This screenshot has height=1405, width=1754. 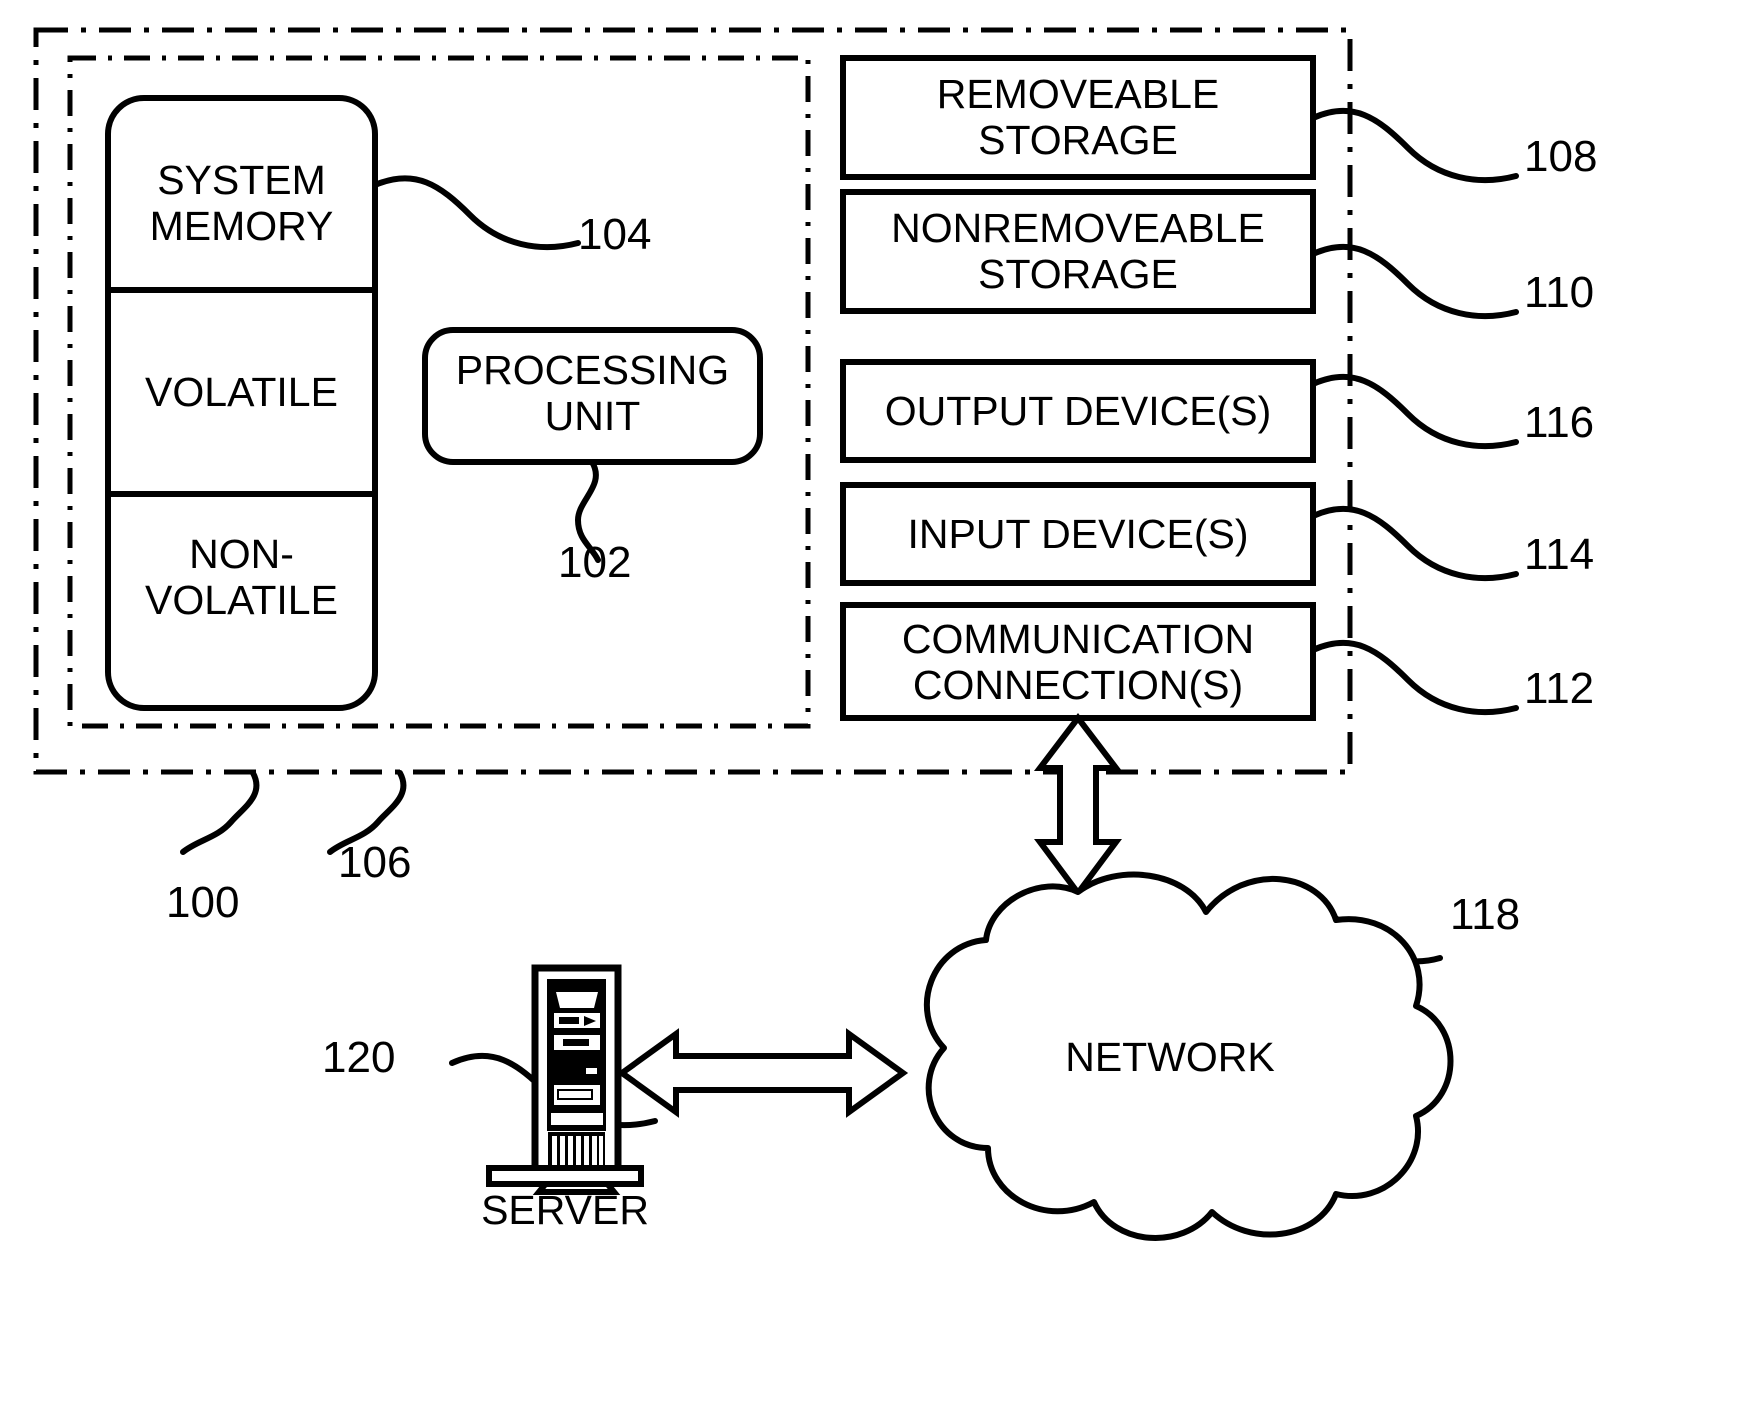 What do you see at coordinates (1078, 251) in the screenshot?
I see `nonremoveable-storage-box` at bounding box center [1078, 251].